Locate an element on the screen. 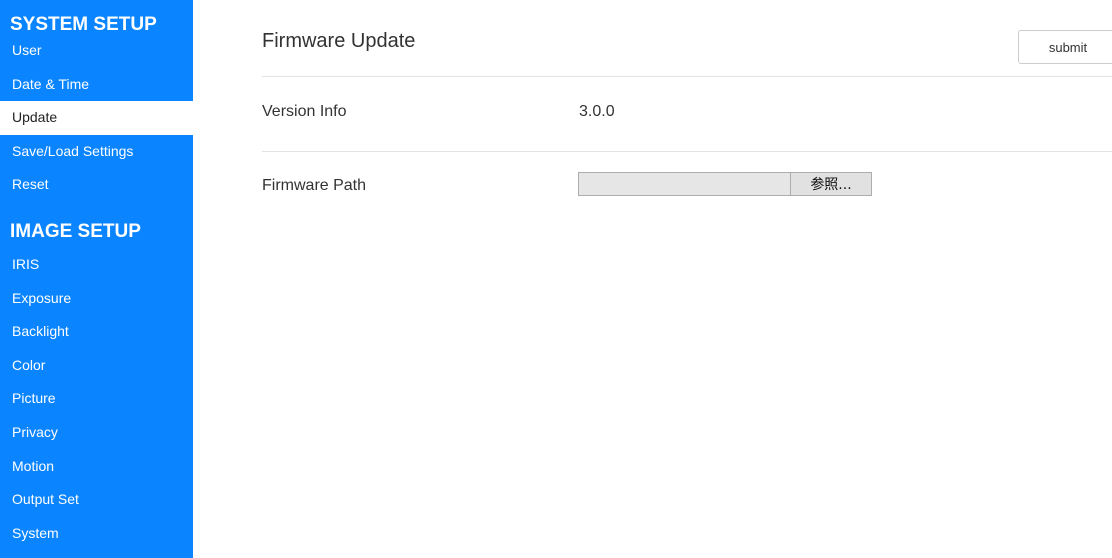 The height and width of the screenshot is (558, 1112). page-title: Firmware Update is located at coordinates (339, 41).